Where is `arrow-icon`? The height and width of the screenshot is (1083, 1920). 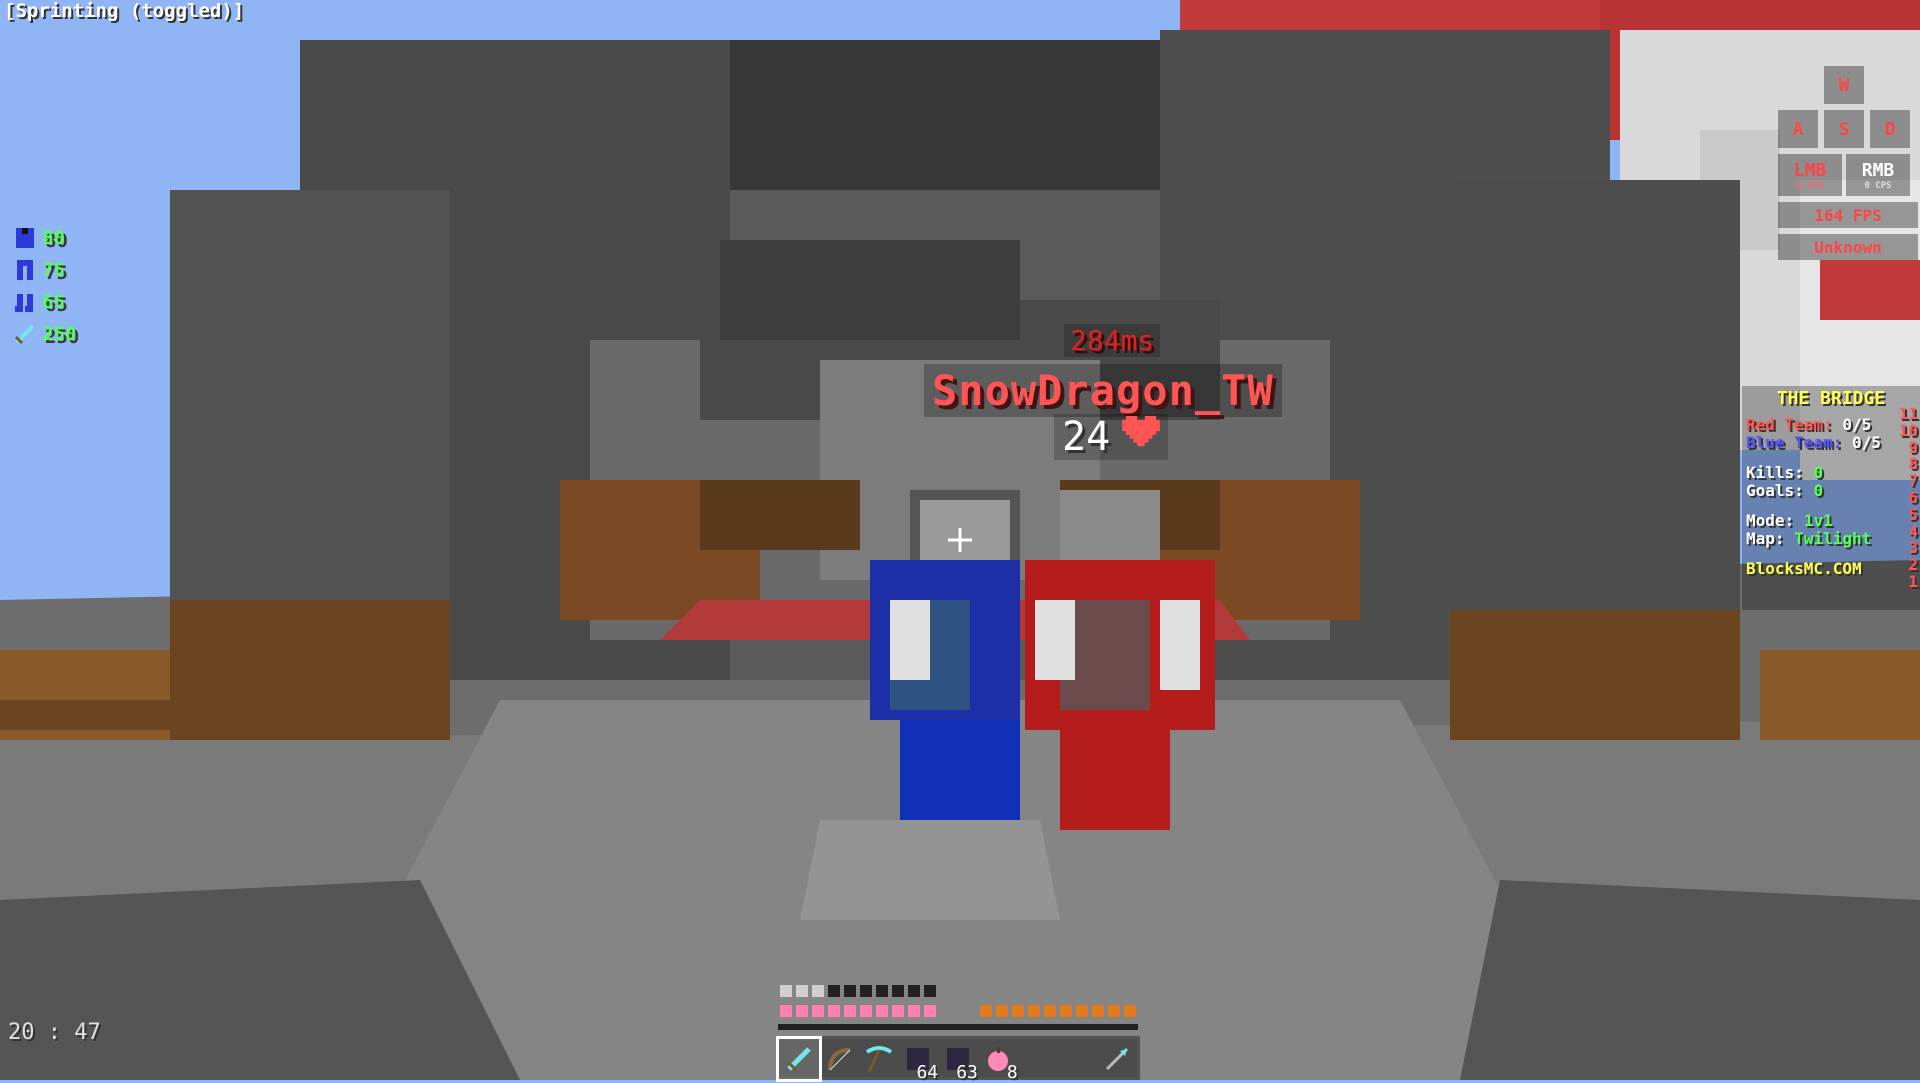 arrow-icon is located at coordinates (1117, 1059).